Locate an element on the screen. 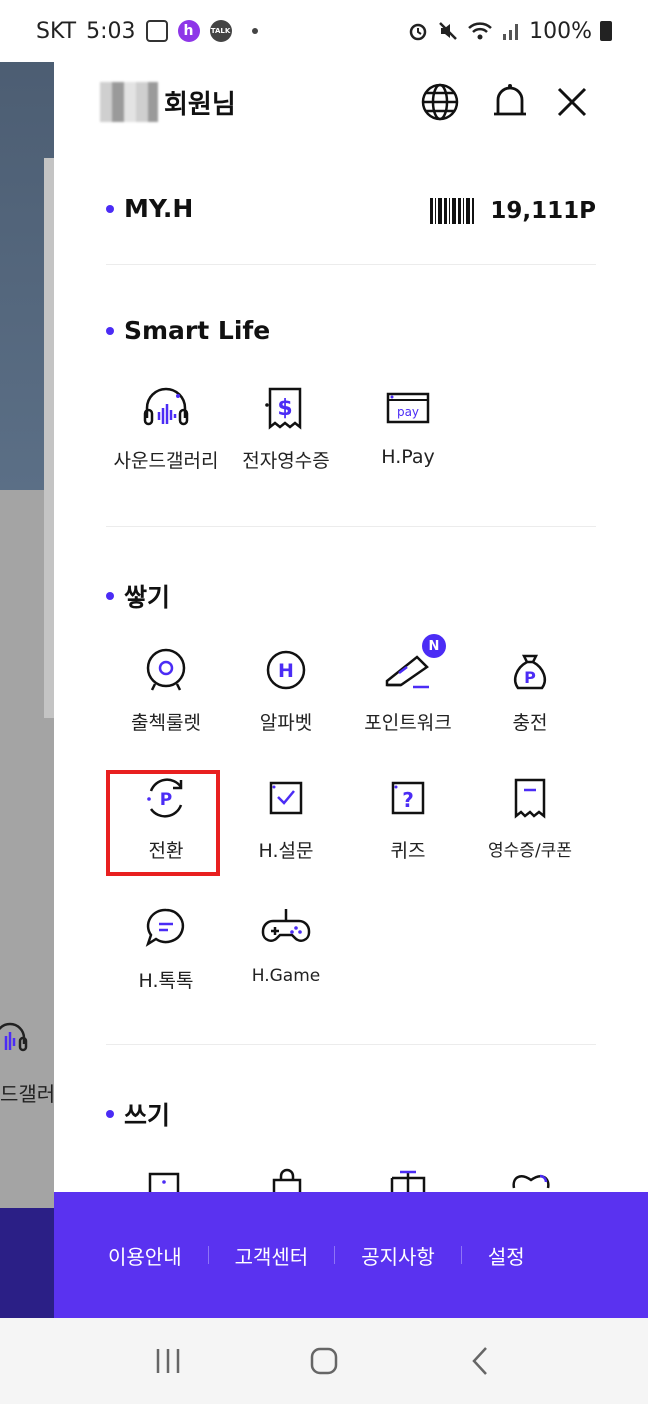 The image size is (648, 1404). footer-link-settings: 설정 is located at coordinates (506, 1255).